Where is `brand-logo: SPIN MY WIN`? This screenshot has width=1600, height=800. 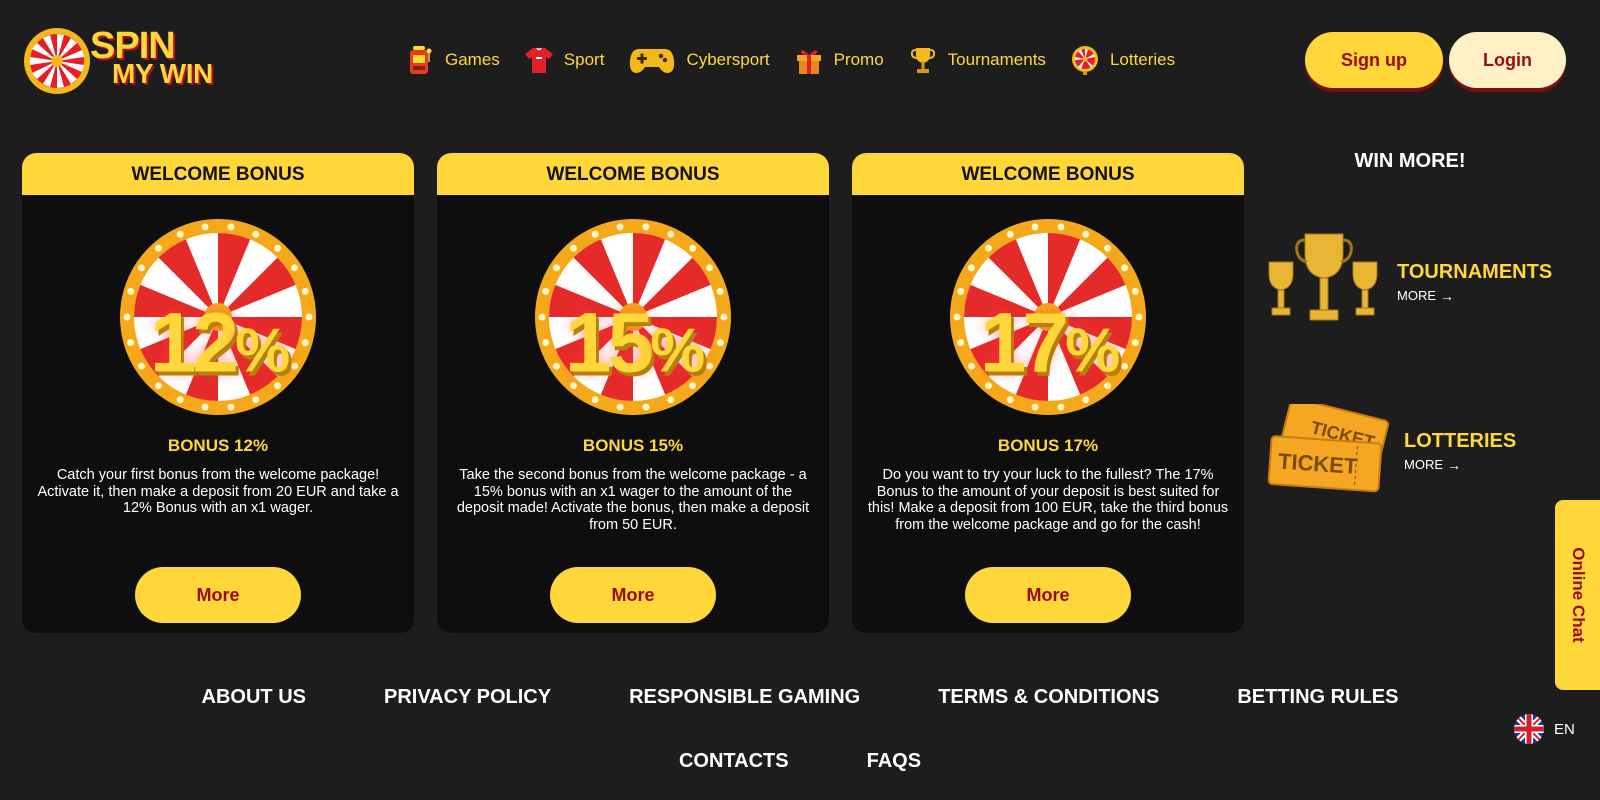 brand-logo: SPIN MY WIN is located at coordinates (119, 61).